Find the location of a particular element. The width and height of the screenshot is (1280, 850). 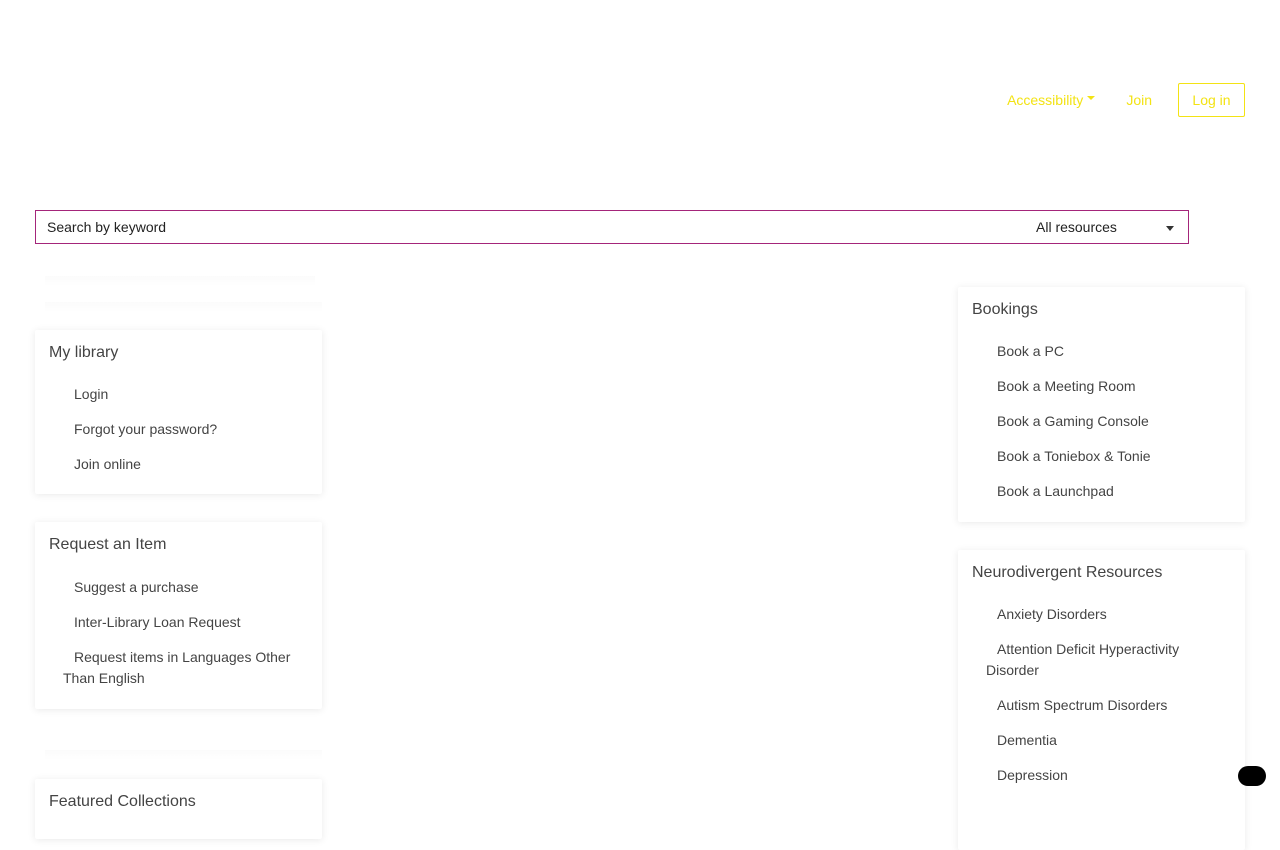

login-button: Log in is located at coordinates (1211, 100).